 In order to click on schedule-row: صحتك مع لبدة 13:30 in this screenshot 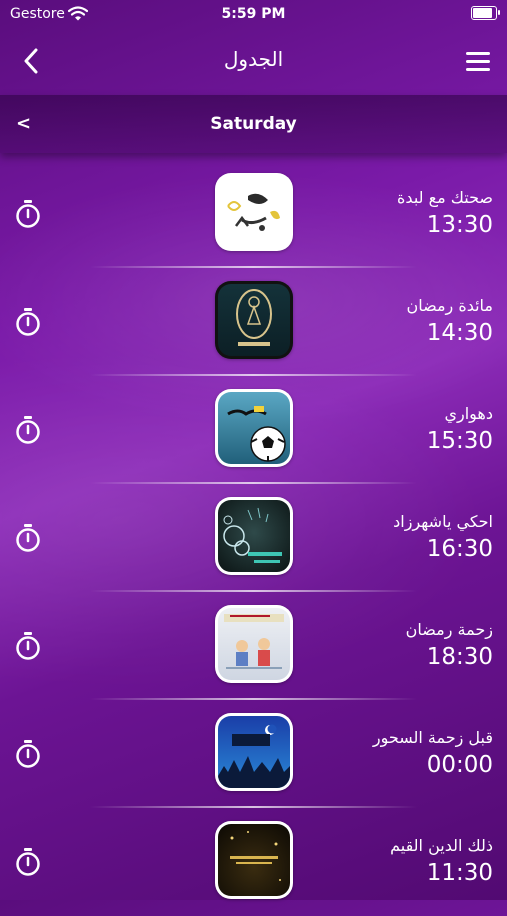, I will do `click(253, 214)`.